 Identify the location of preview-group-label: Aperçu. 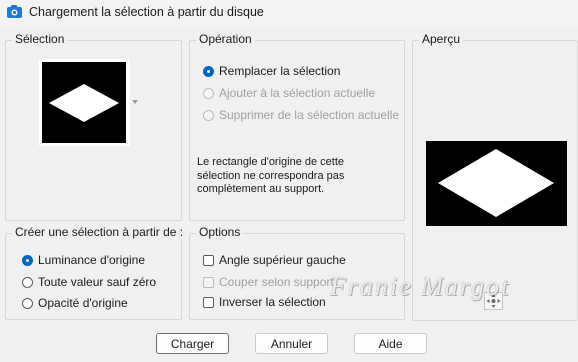
(441, 39).